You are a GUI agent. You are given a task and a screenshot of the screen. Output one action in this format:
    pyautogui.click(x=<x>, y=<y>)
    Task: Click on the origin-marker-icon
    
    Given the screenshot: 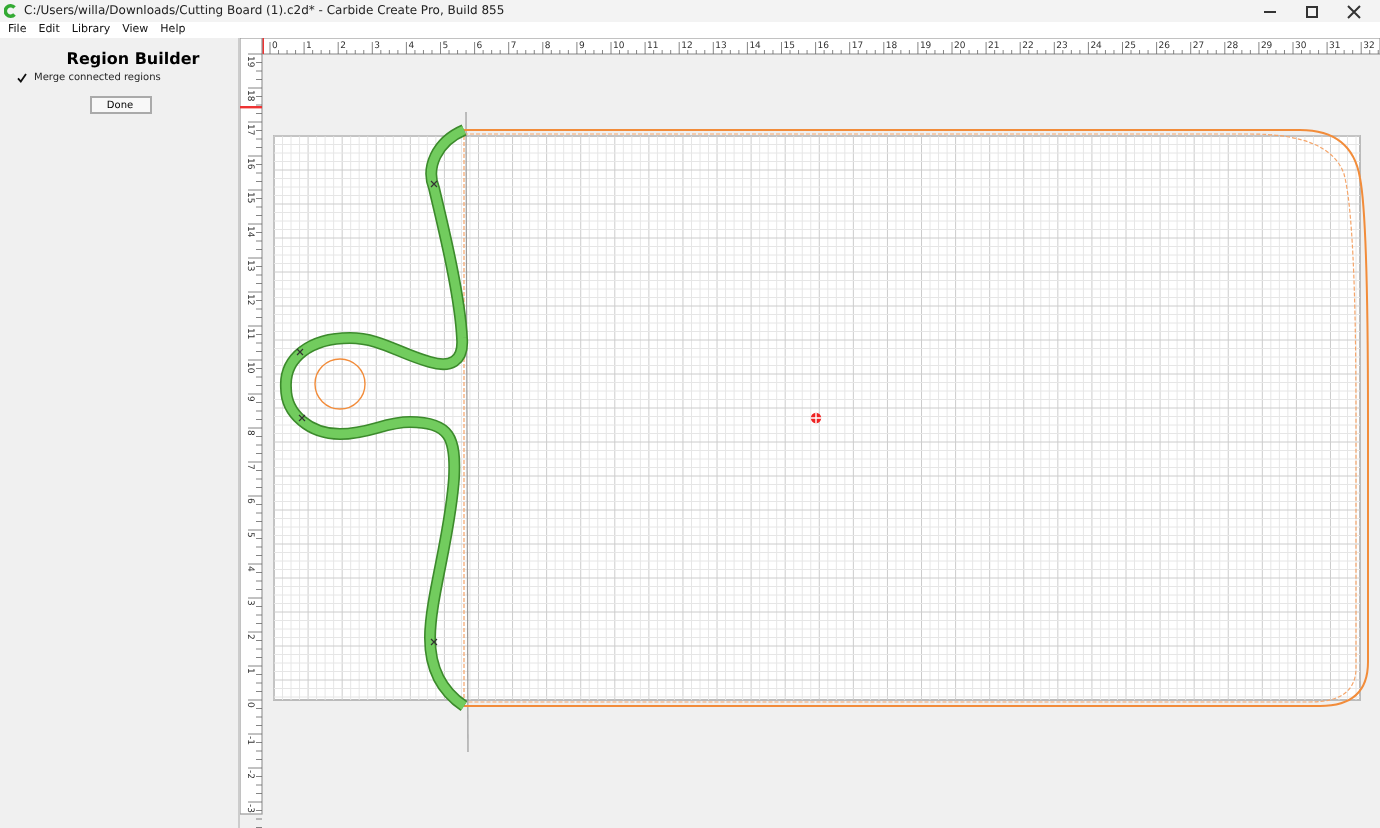 What is the action you would take?
    pyautogui.click(x=816, y=418)
    